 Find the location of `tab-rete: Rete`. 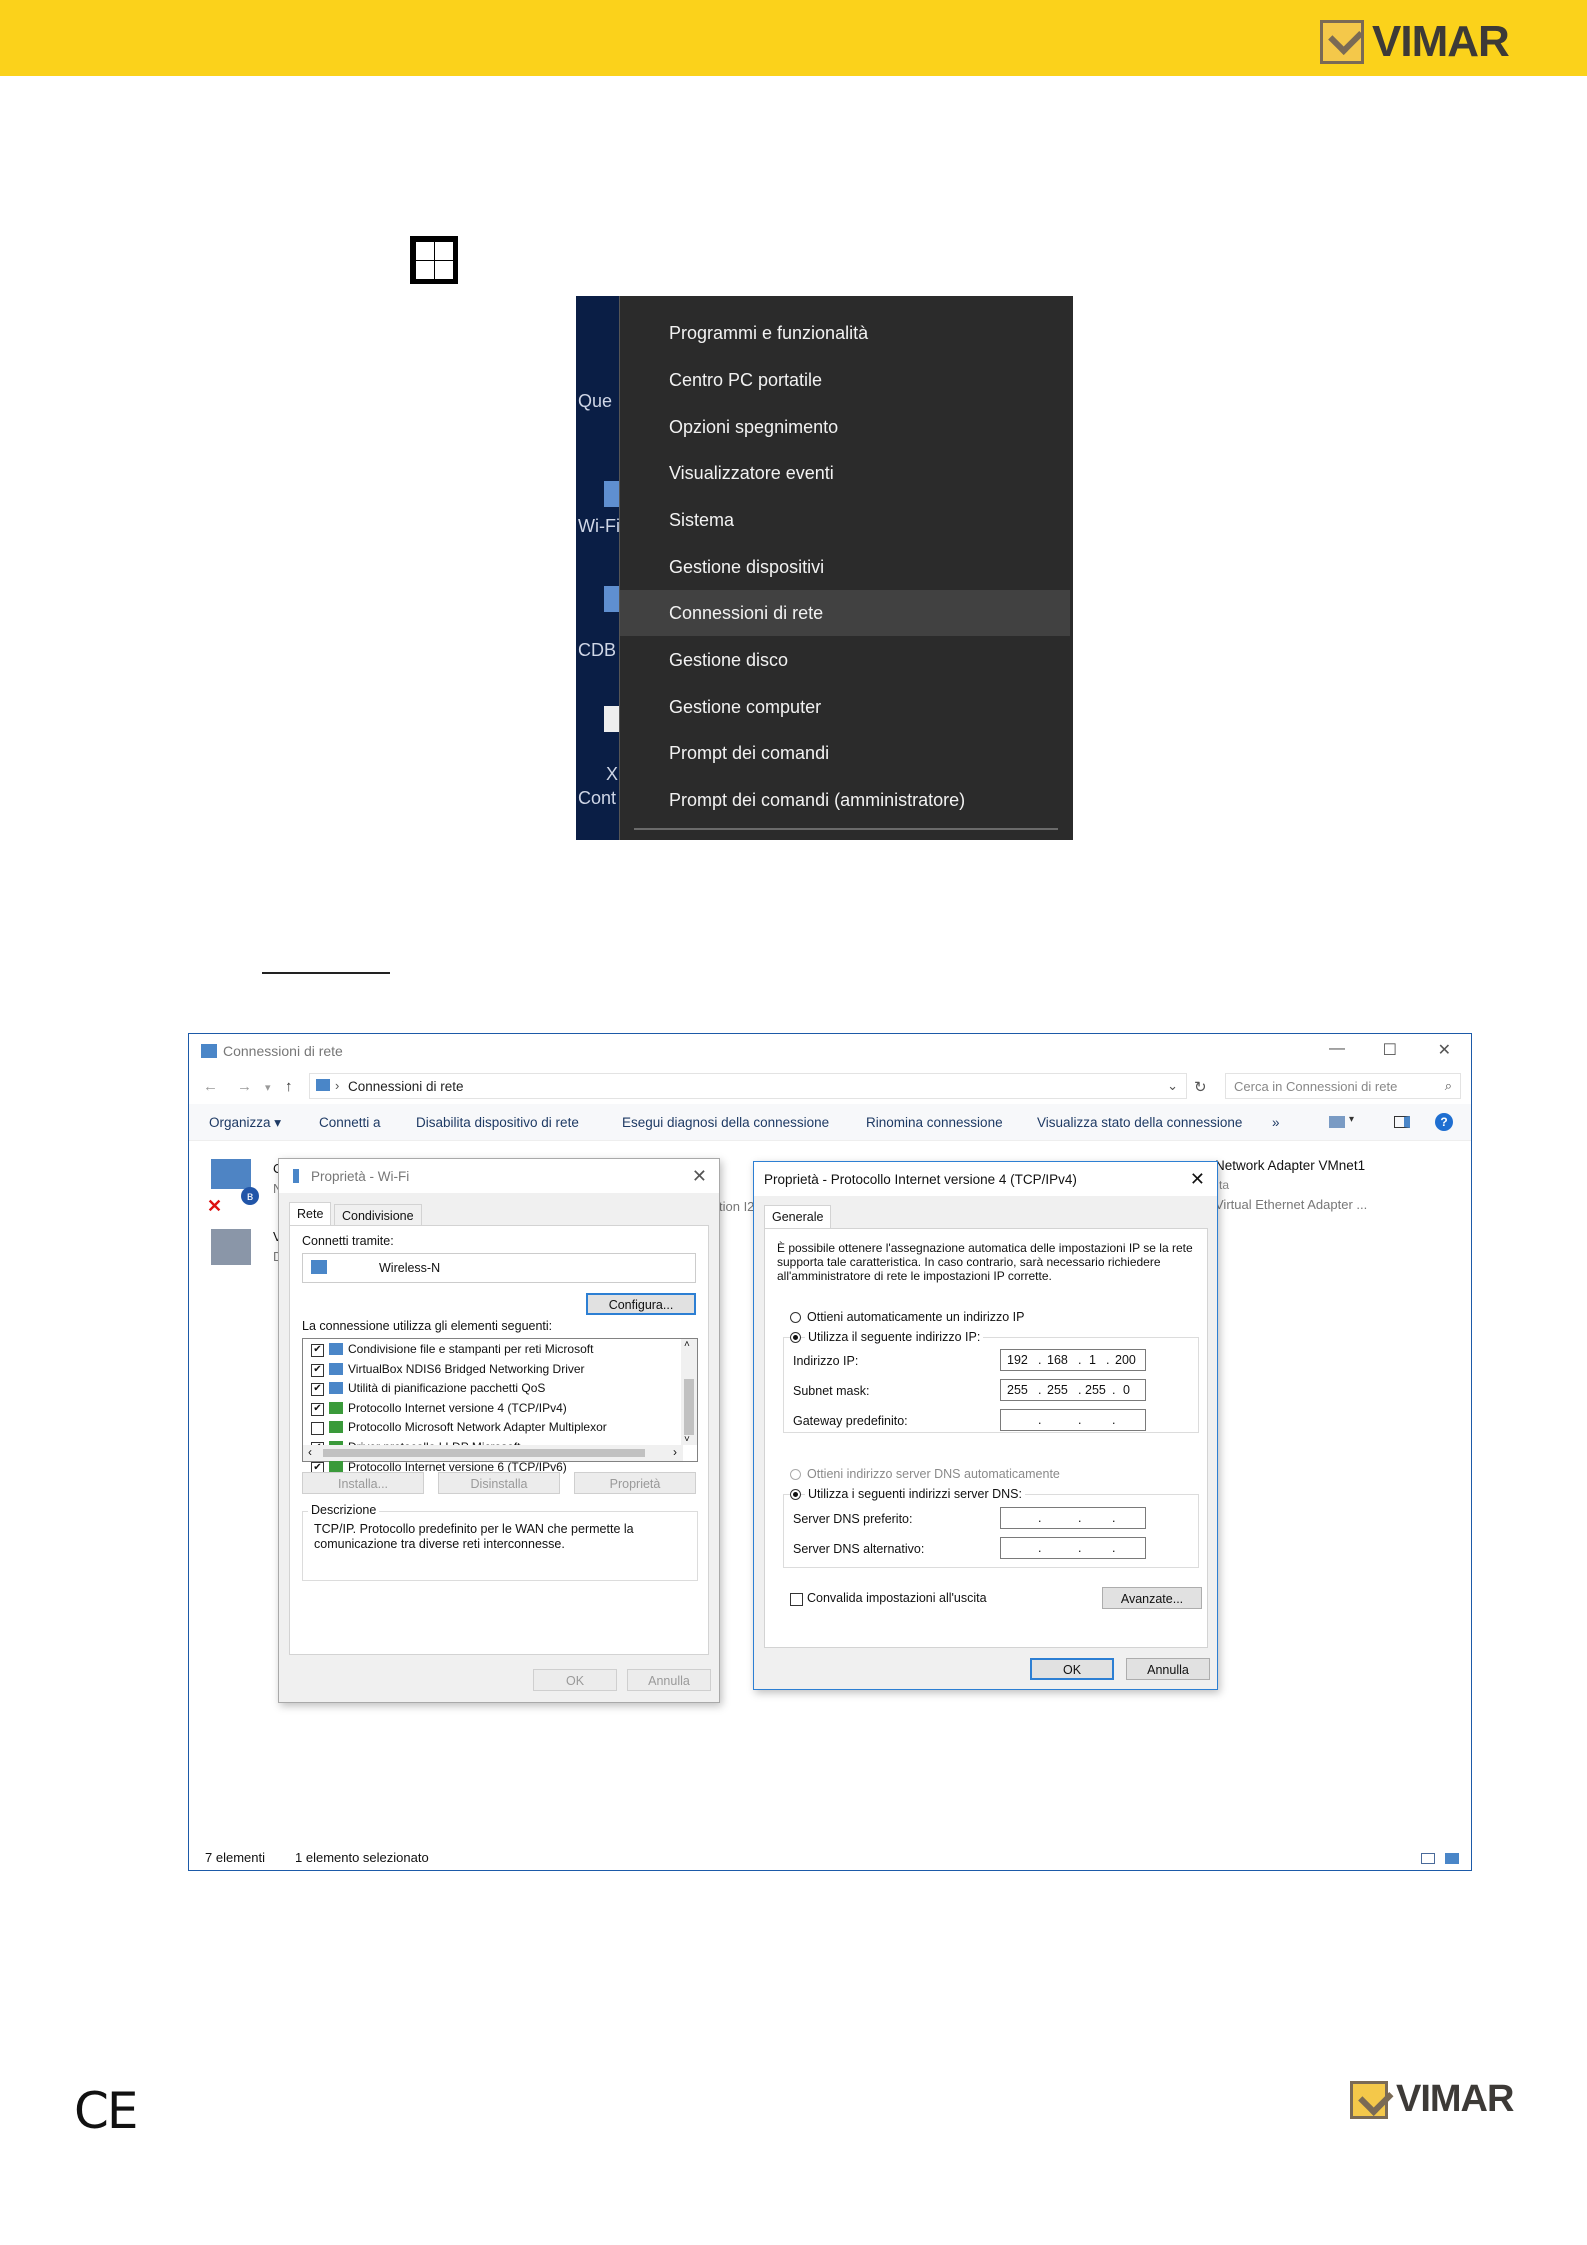

tab-rete: Rete is located at coordinates (310, 1213).